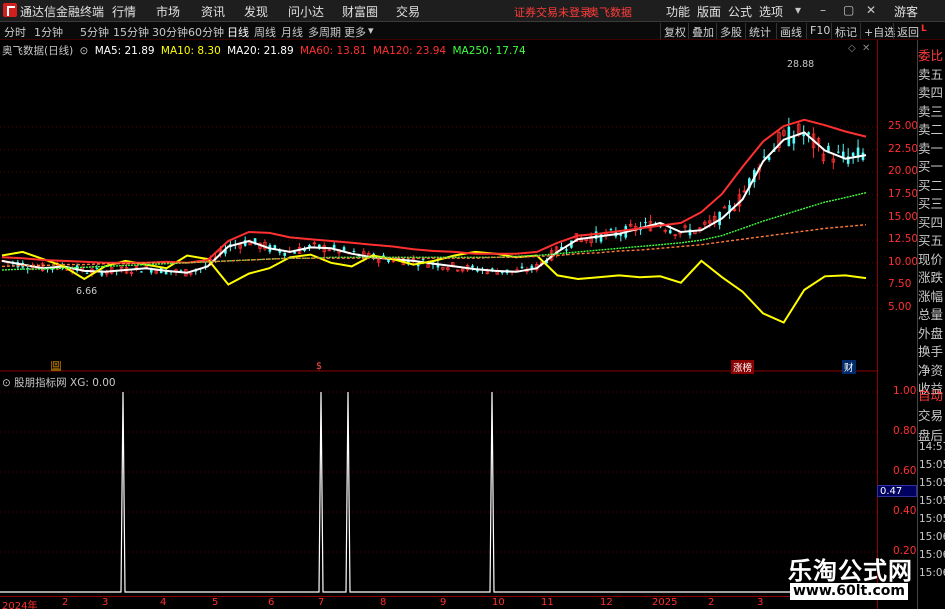  What do you see at coordinates (771, 11) in the screenshot?
I see `menu-xuanxiang: 选项` at bounding box center [771, 11].